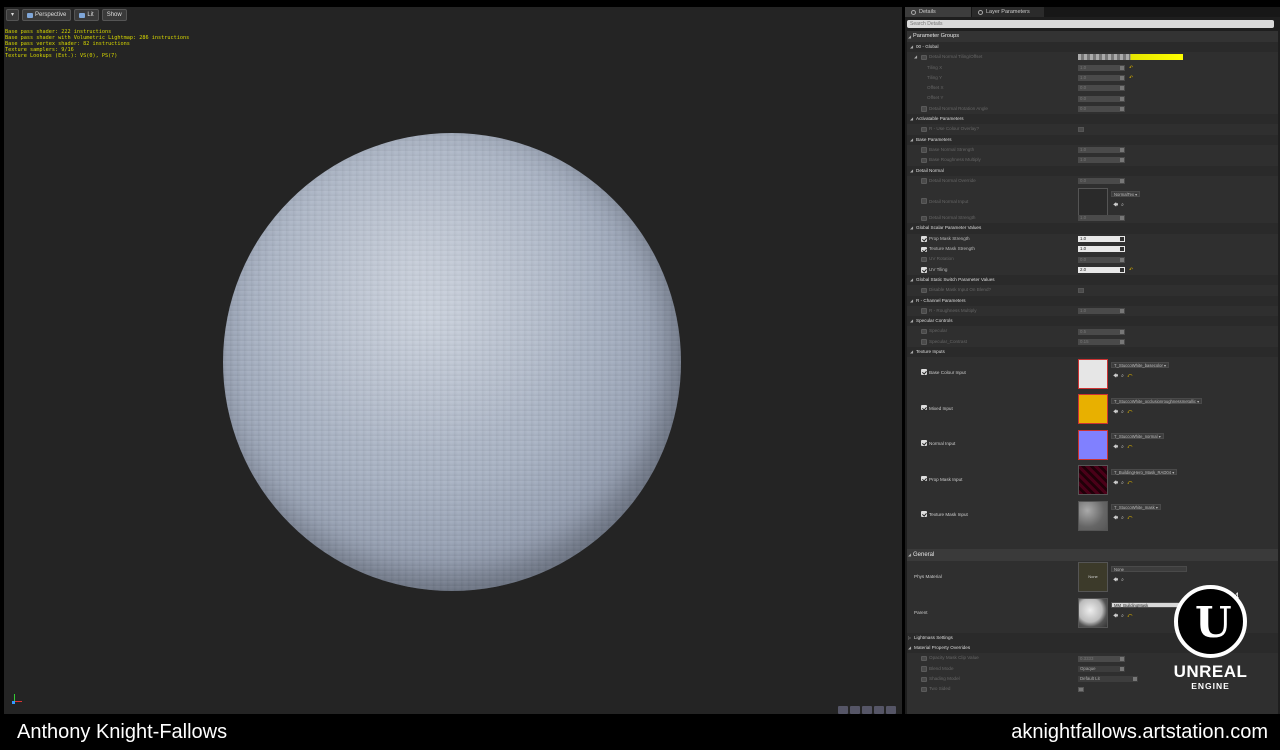 The height and width of the screenshot is (750, 1280). What do you see at coordinates (879, 710) in the screenshot?
I see `preview-shape-cube-icon` at bounding box center [879, 710].